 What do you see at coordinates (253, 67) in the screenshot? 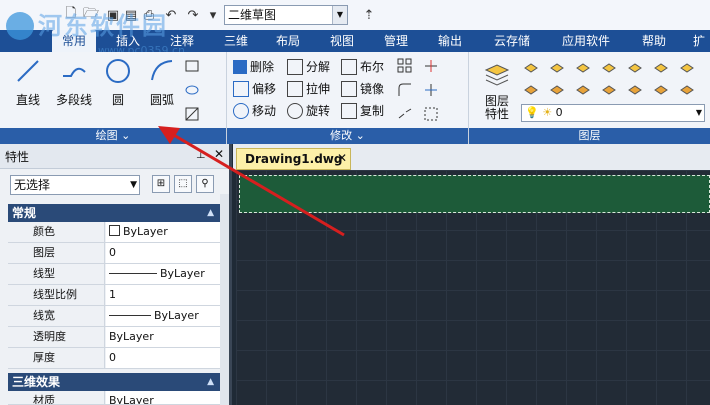
I see `erase-button: 删除` at bounding box center [253, 67].